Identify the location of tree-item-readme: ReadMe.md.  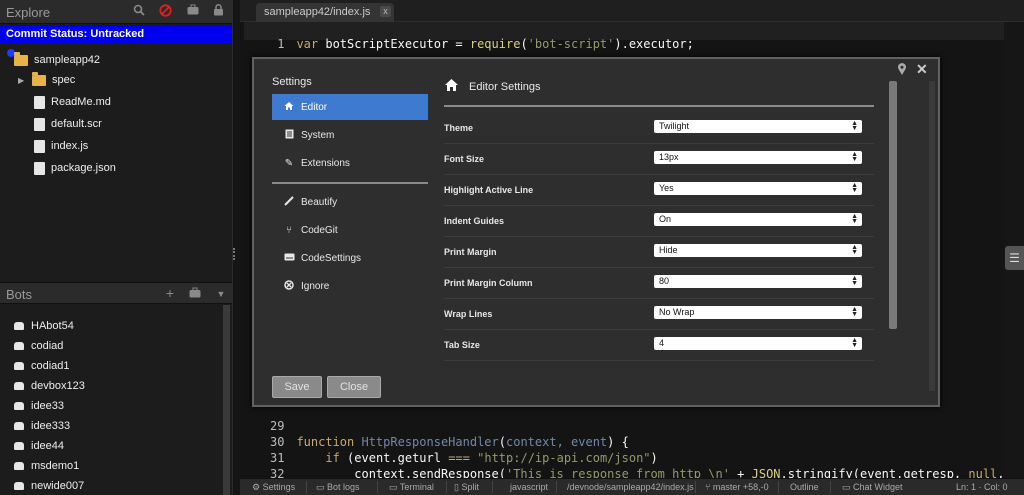
(72, 102).